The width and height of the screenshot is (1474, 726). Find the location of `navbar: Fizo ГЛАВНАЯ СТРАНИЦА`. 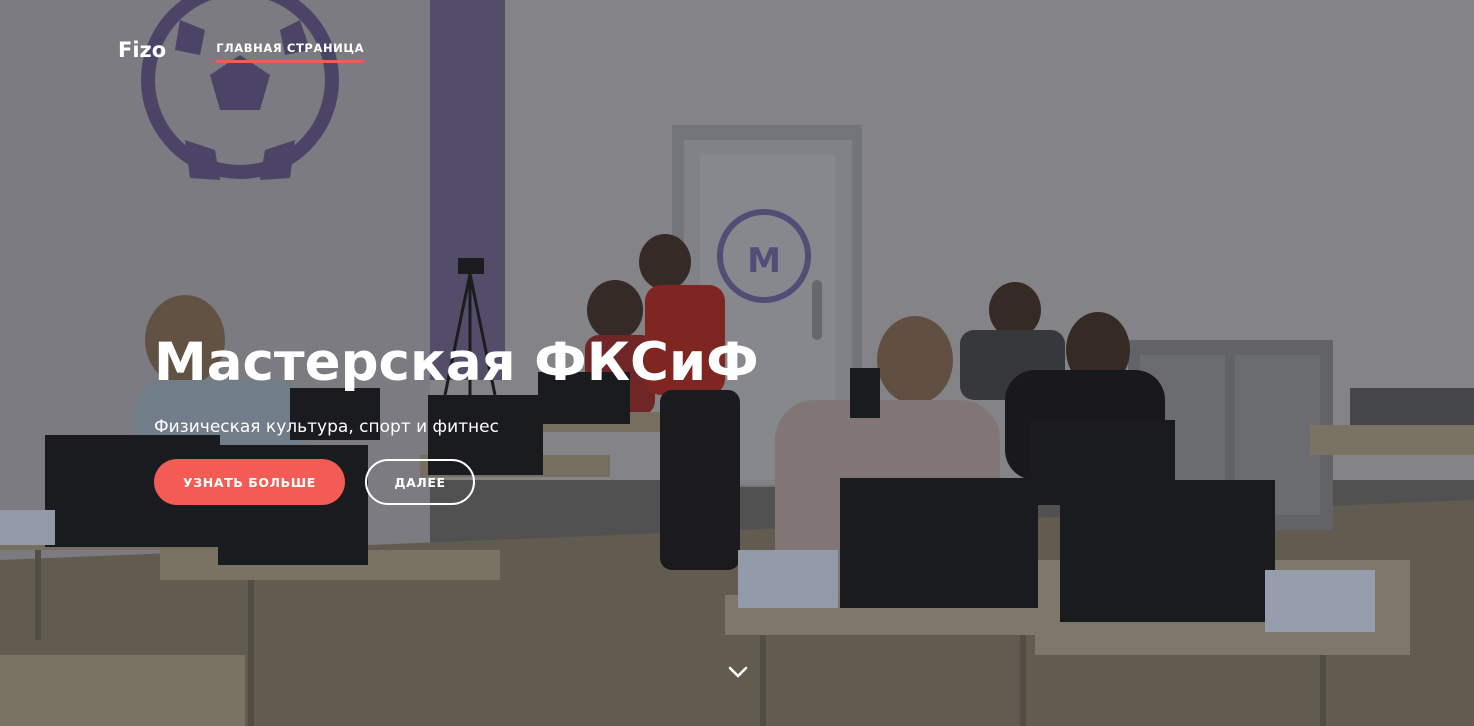

navbar: Fizo ГЛАВНАЯ СТРАНИЦА is located at coordinates (241, 50).